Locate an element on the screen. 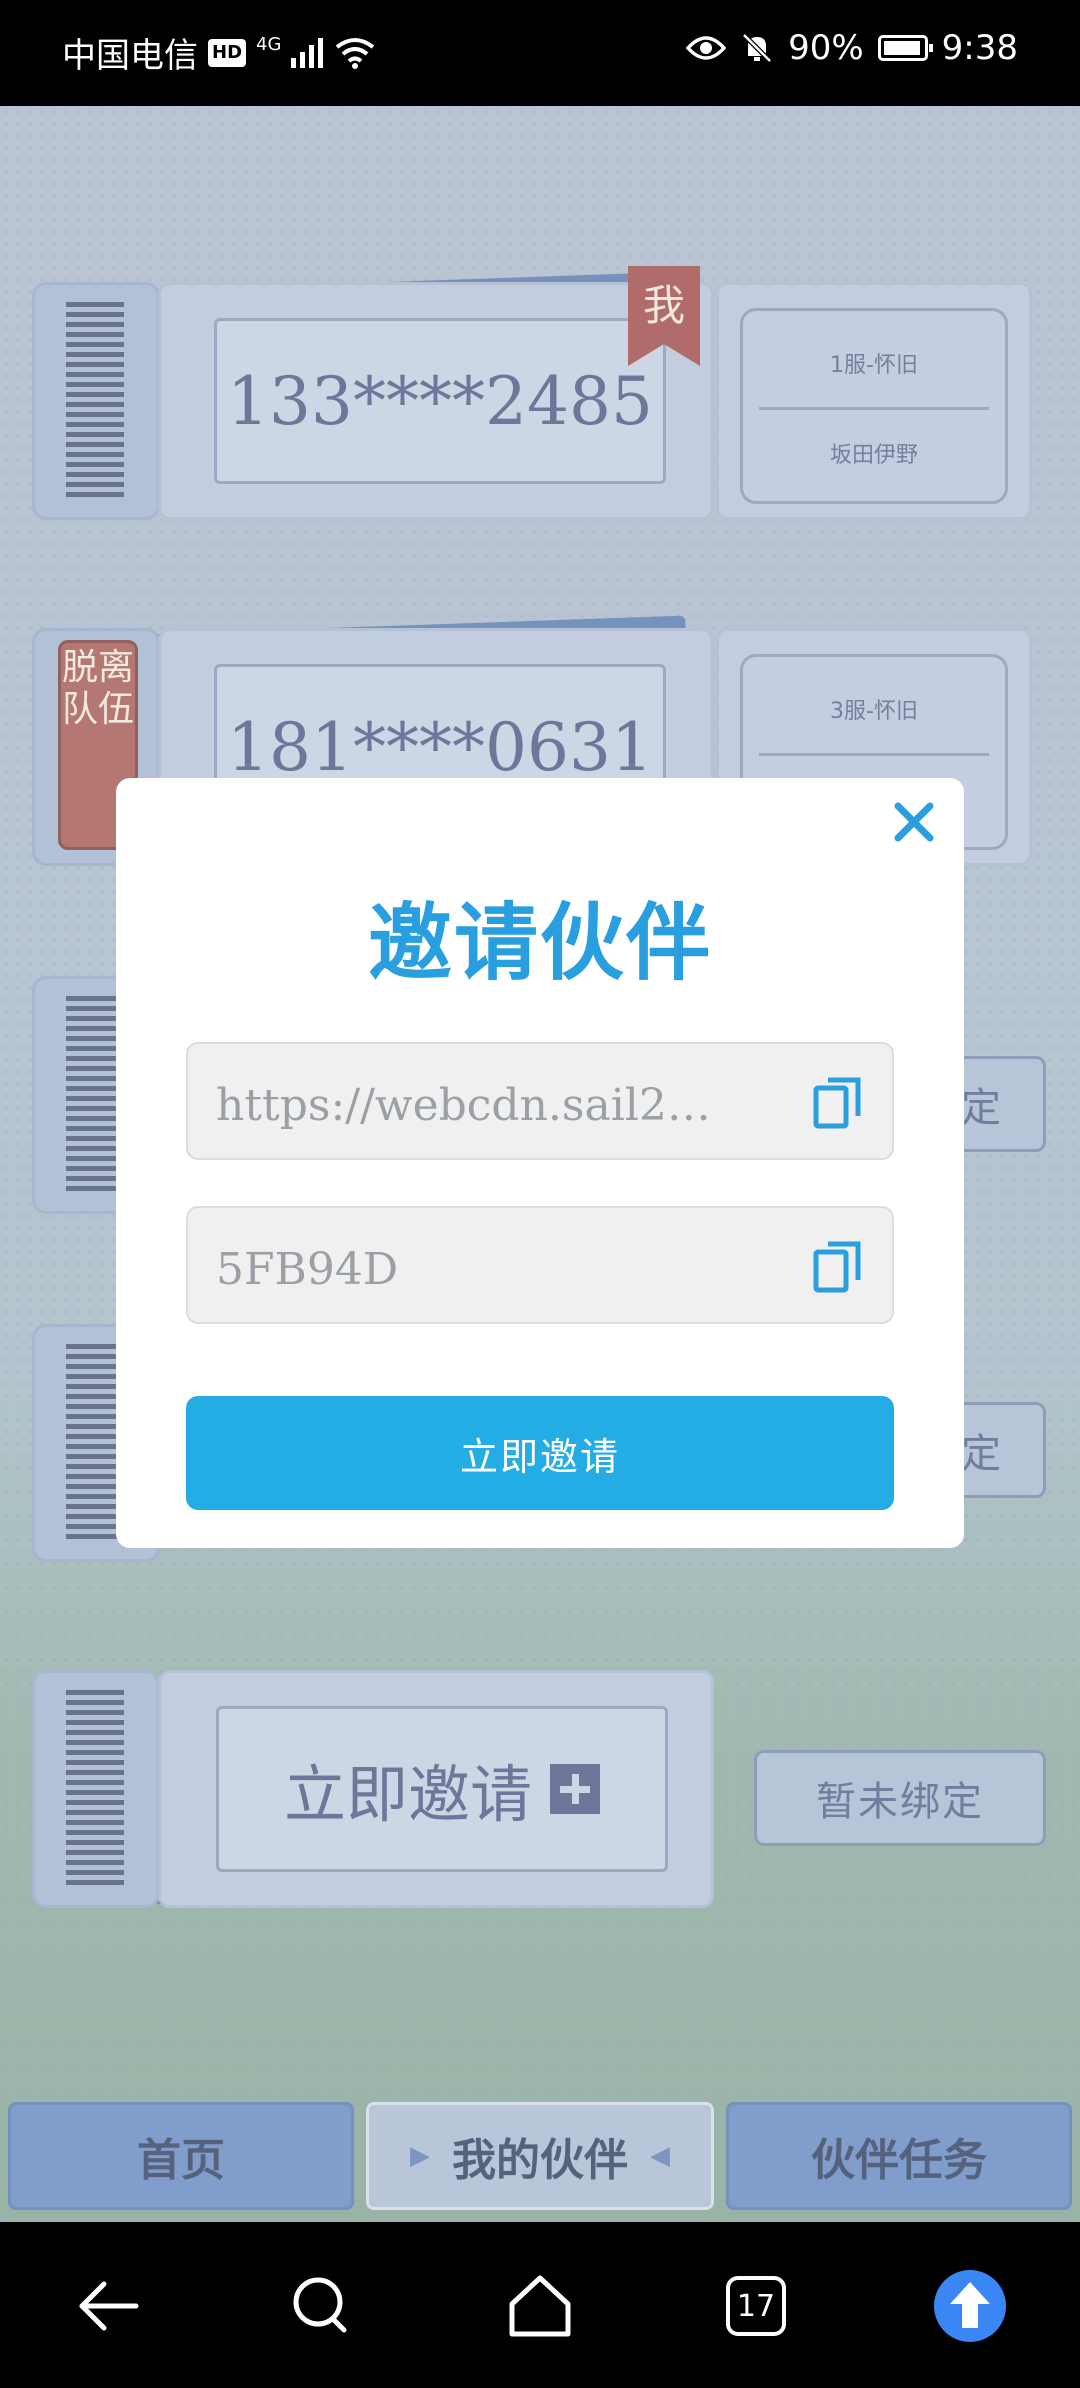  network-type: 4G is located at coordinates (269, 44).